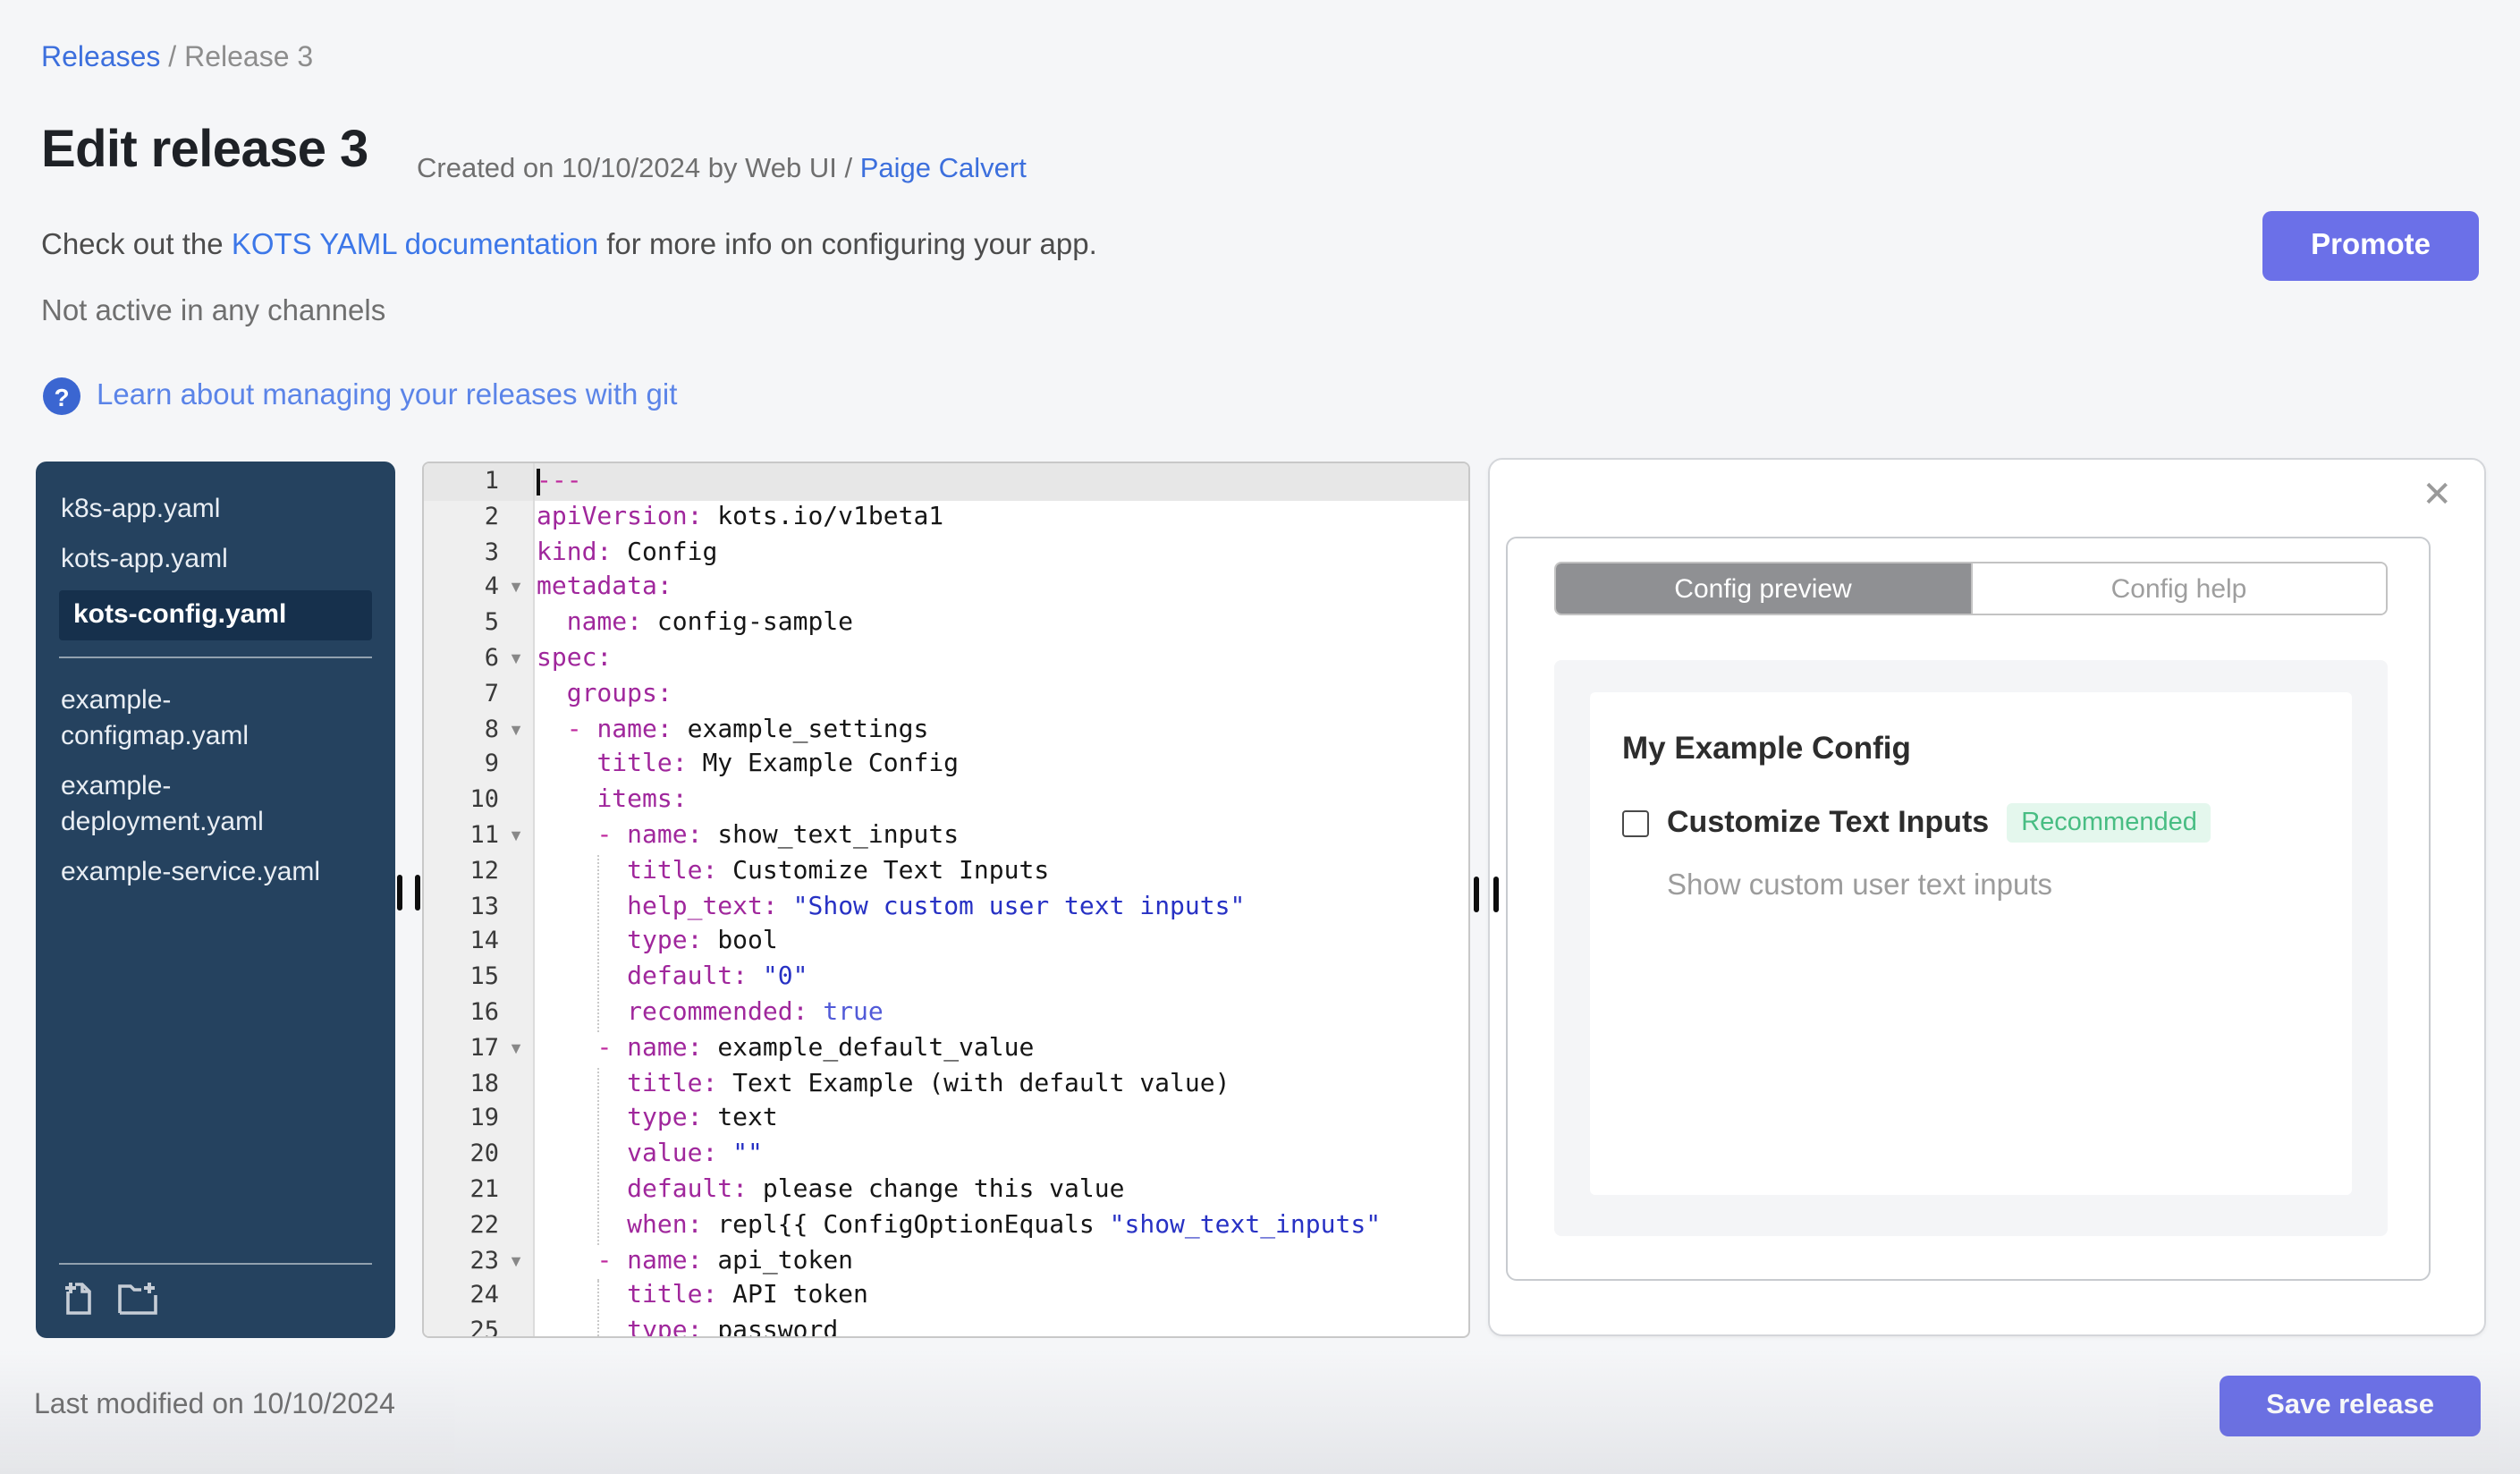  What do you see at coordinates (740, 516) in the screenshot?
I see `code-text: apiVersion: kots.io/v1beta1` at bounding box center [740, 516].